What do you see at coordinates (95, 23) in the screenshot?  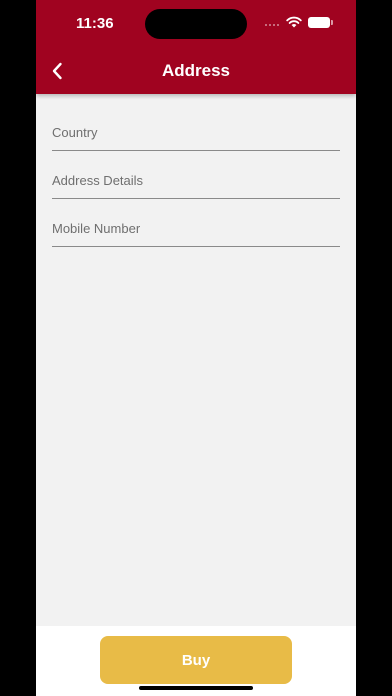 I see `status-time: 11:36` at bounding box center [95, 23].